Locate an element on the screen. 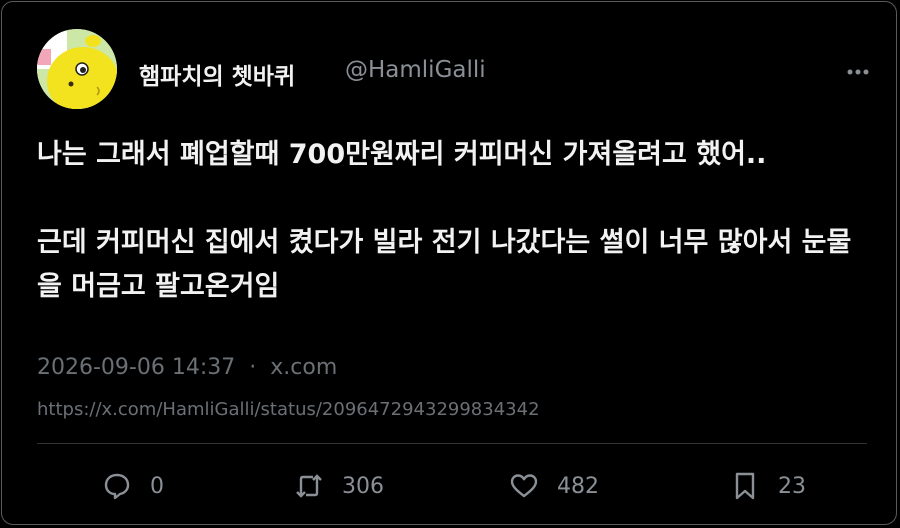 This screenshot has width=900, height=528. bookmark-button: 23 is located at coordinates (768, 486).